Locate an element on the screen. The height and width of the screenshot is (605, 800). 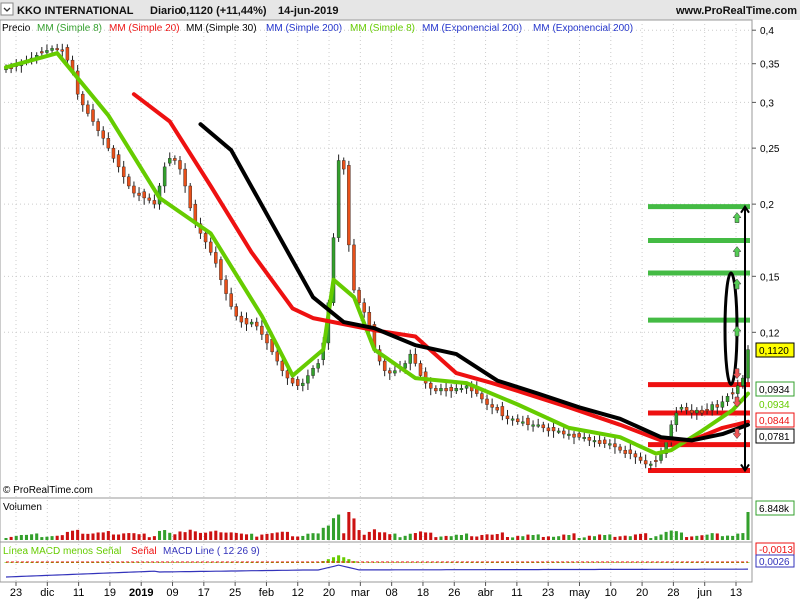
price-label-sma8b: 0,0934 is located at coordinates (774, 405).